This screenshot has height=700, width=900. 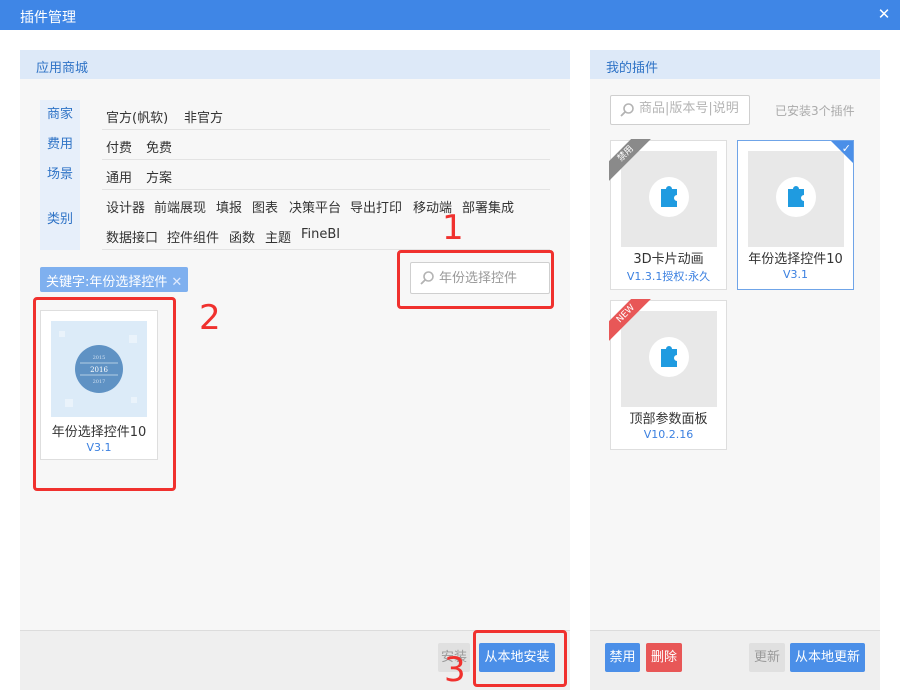 I want to click on puzzle-icon, so click(x=796, y=199).